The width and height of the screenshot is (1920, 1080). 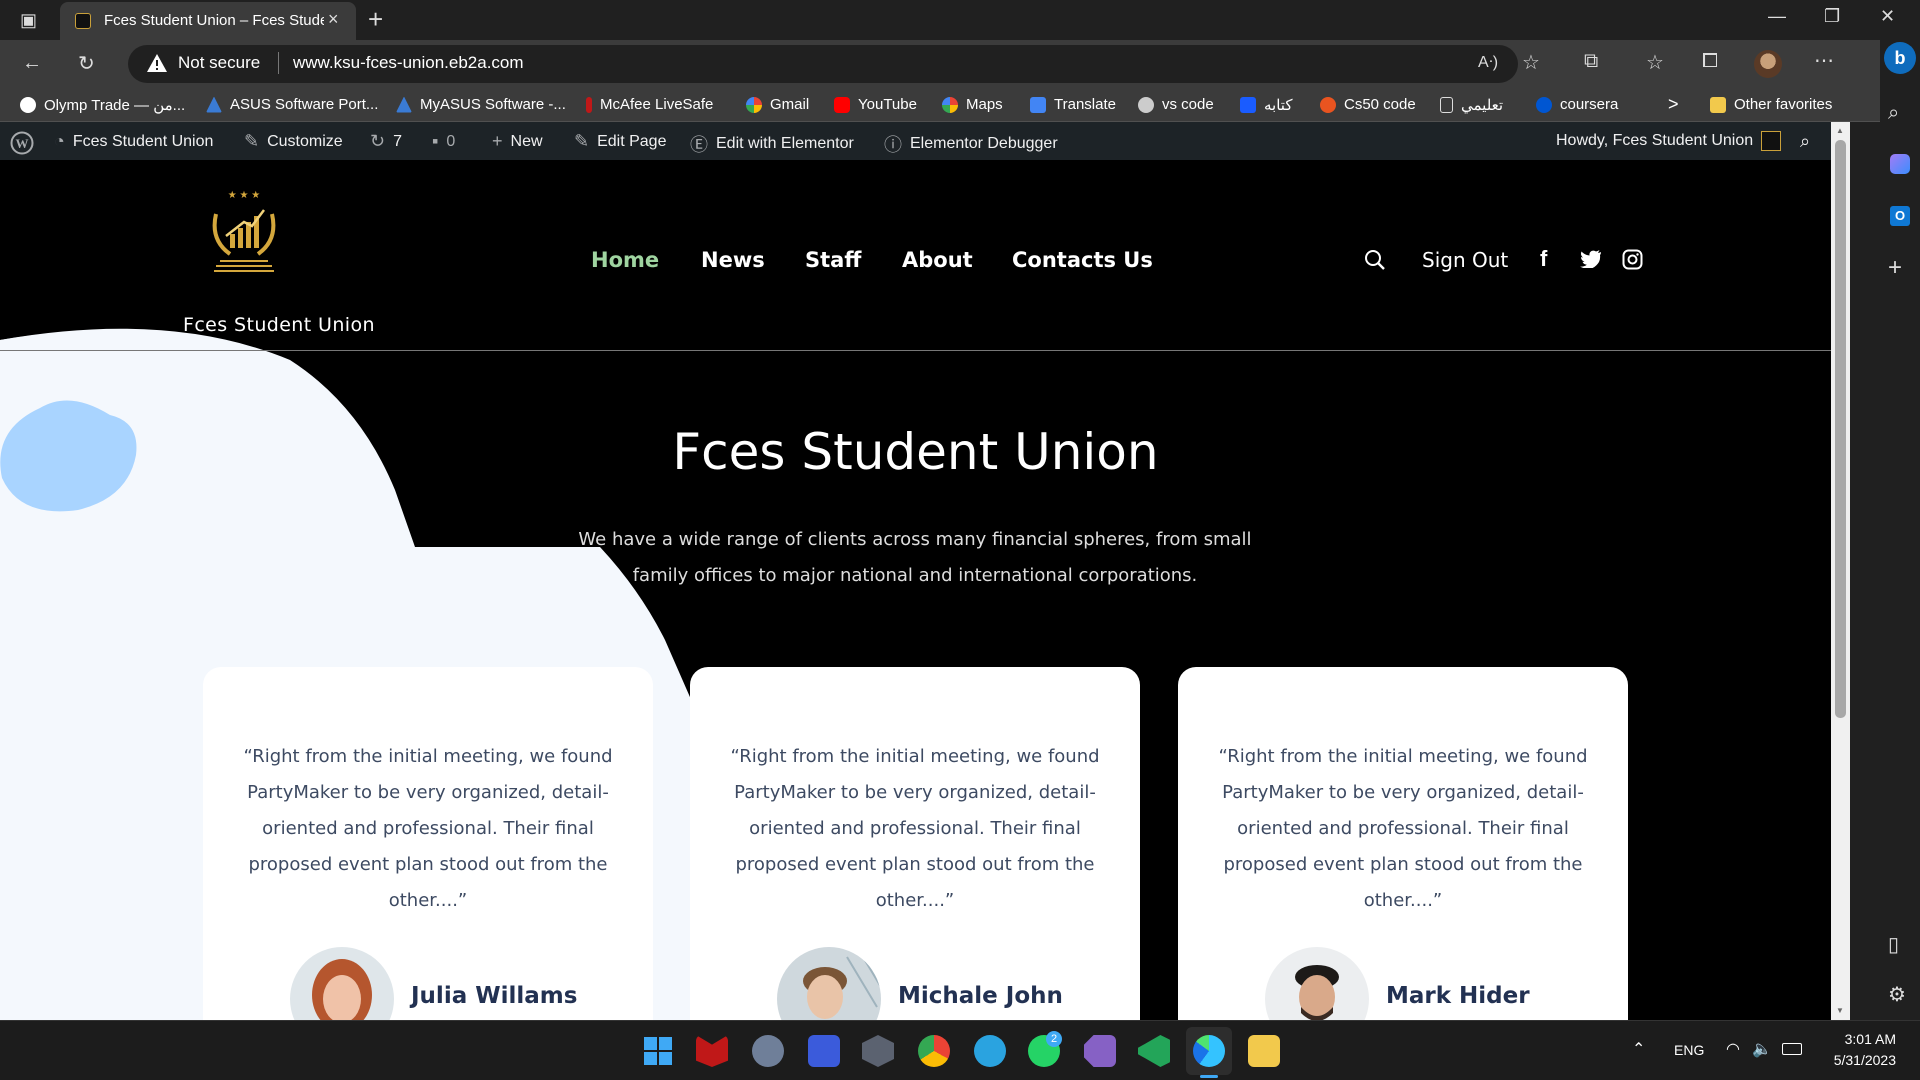 I want to click on bookmark-item: vs code, so click(x=1176, y=104).